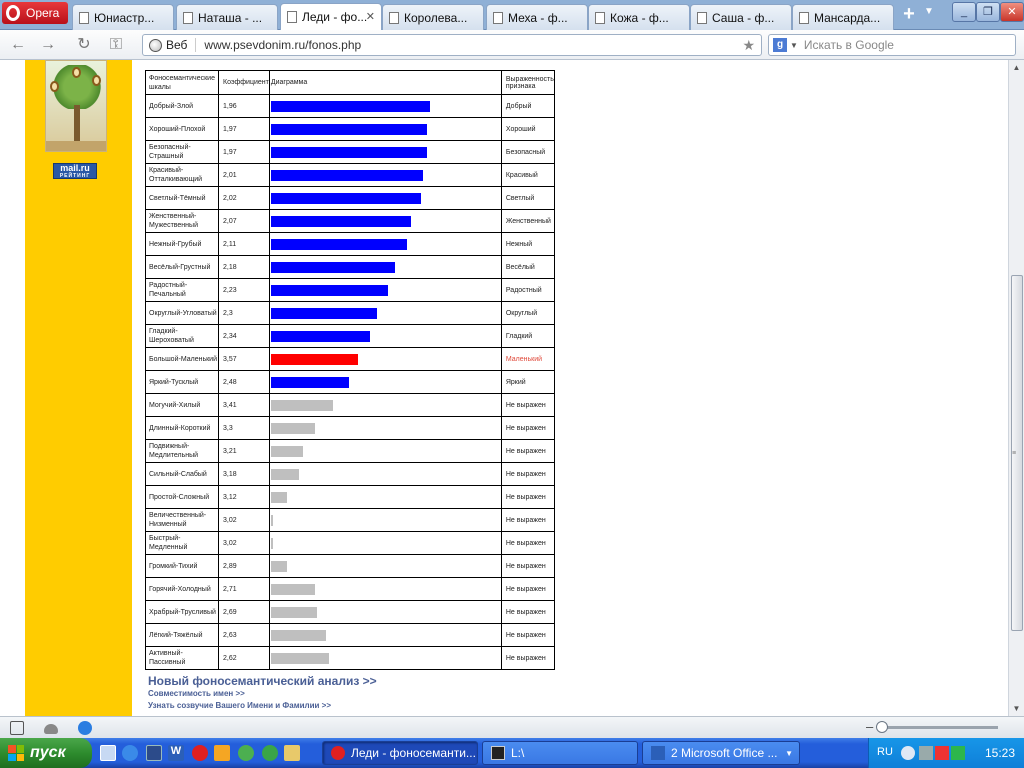 This screenshot has height=768, width=1024. What do you see at coordinates (246, 753) in the screenshot?
I see `chrome-icon` at bounding box center [246, 753].